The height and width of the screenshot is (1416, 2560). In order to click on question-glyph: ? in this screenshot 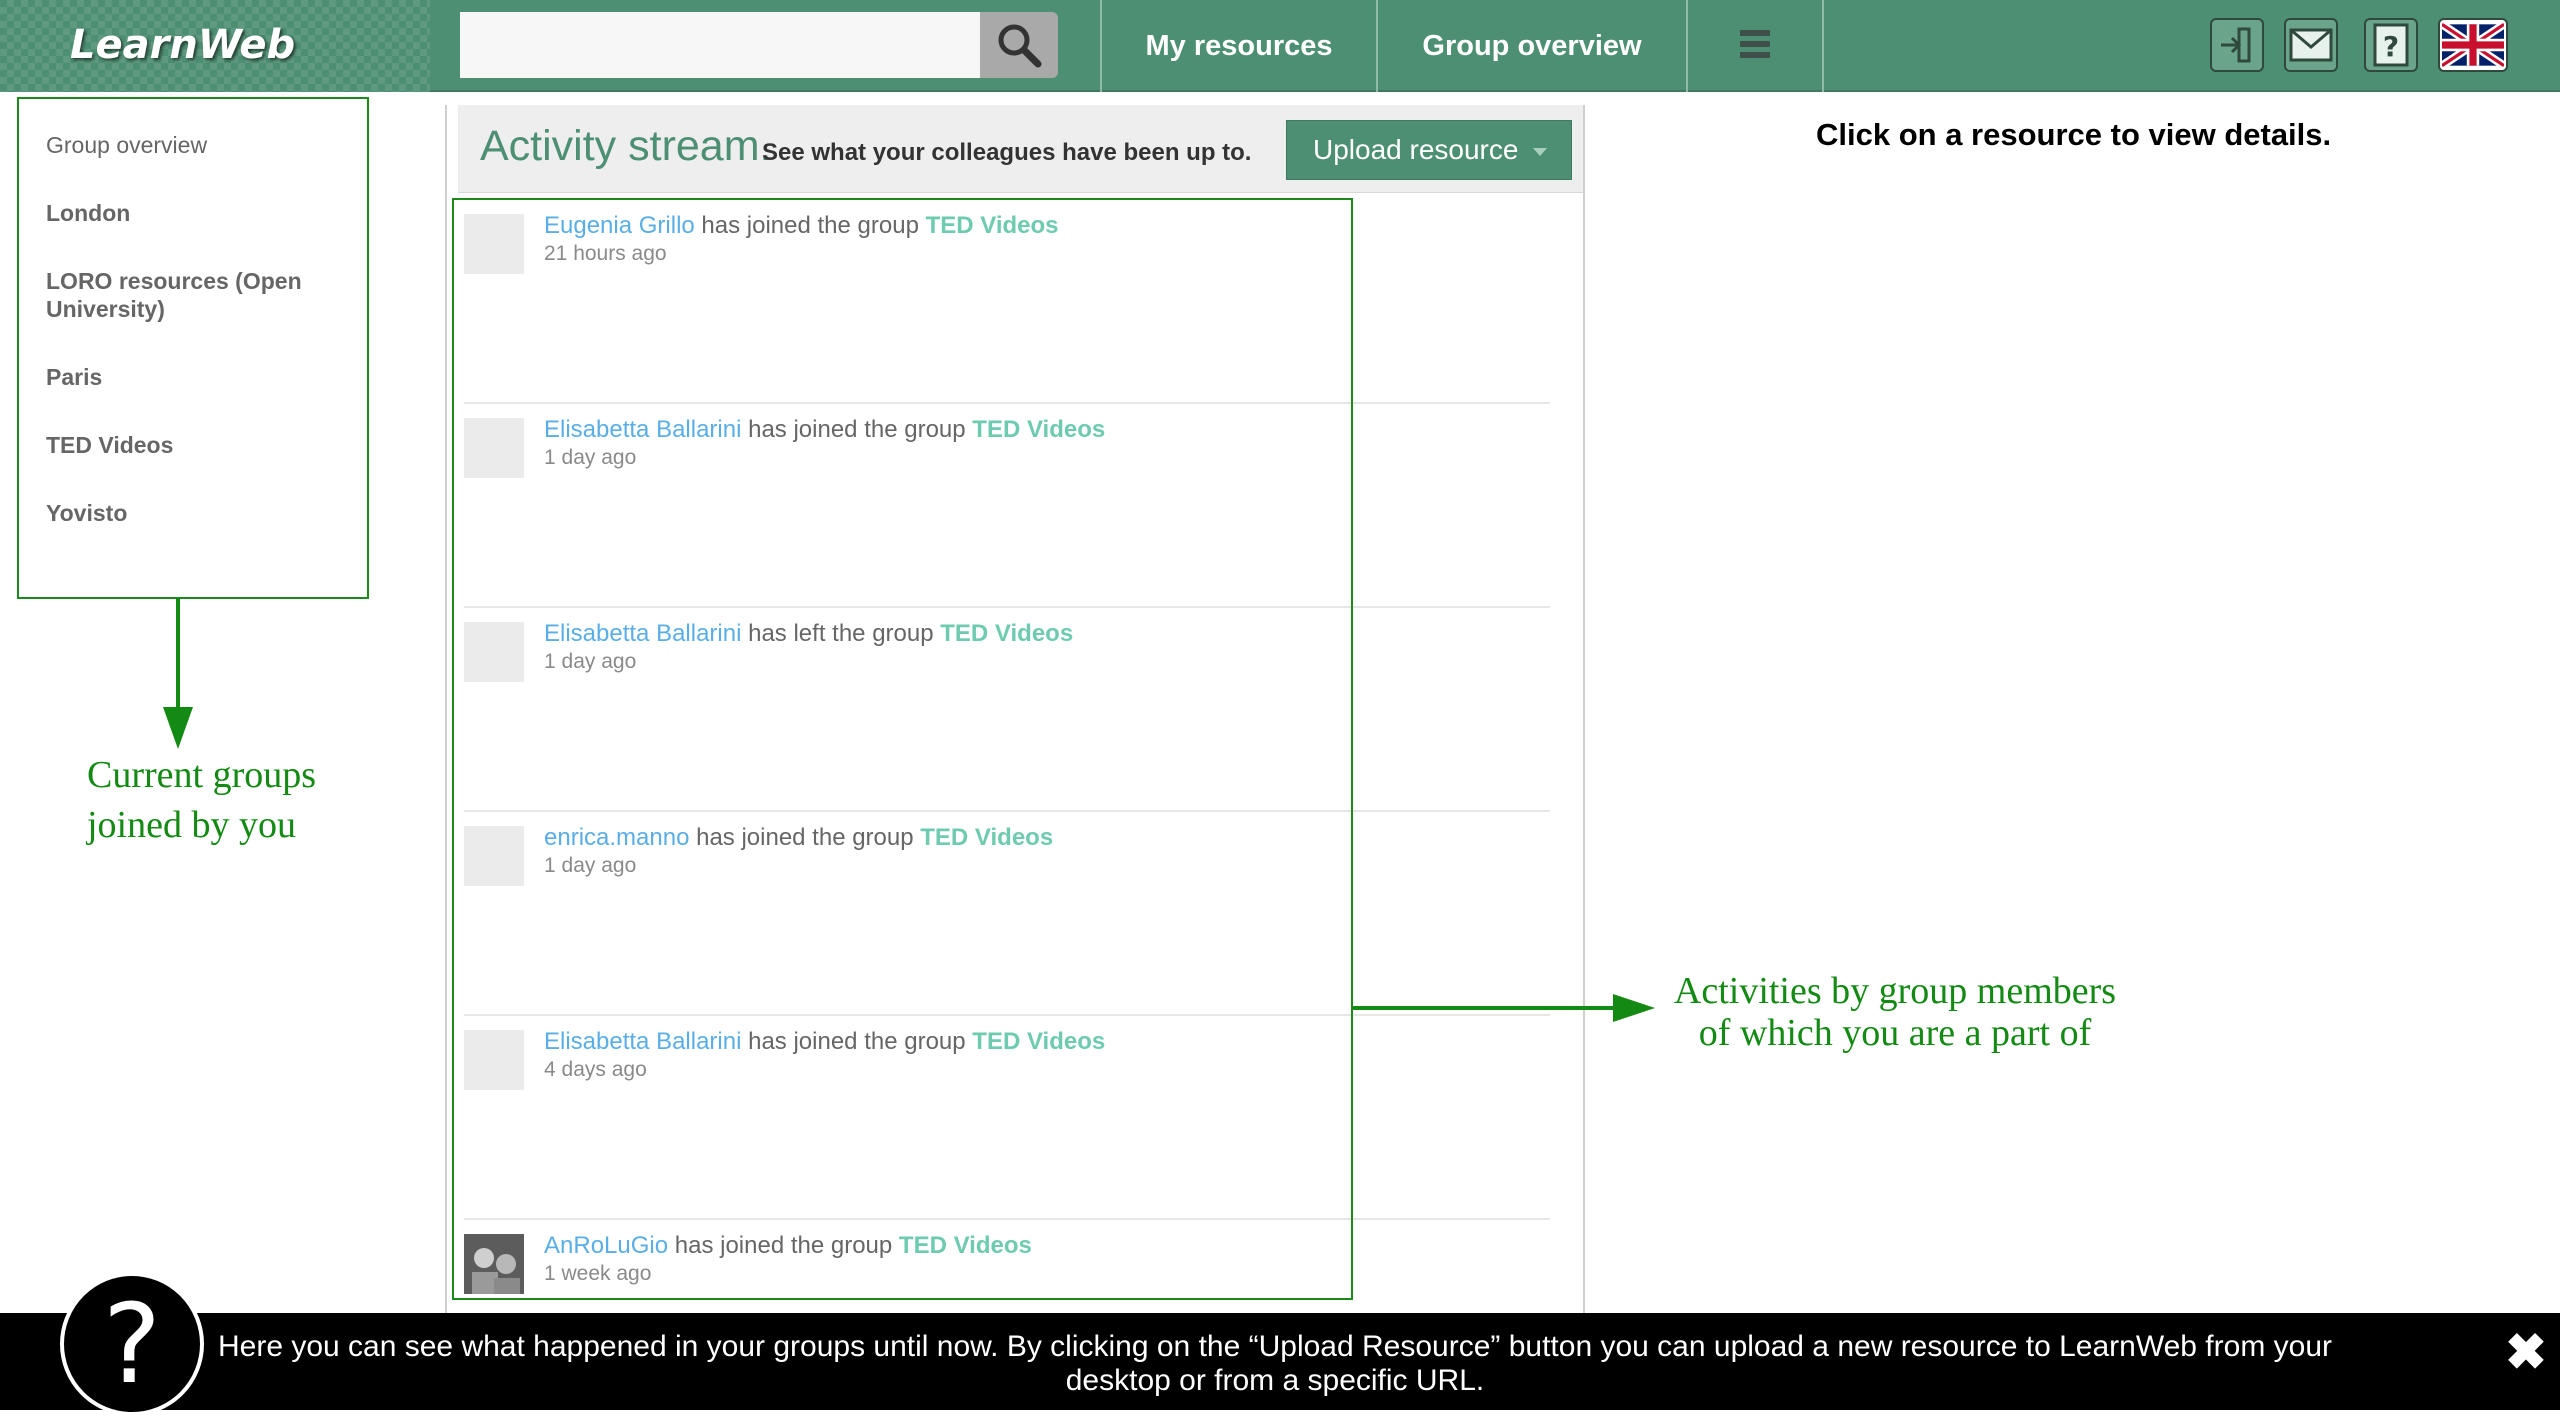, I will do `click(2391, 45)`.